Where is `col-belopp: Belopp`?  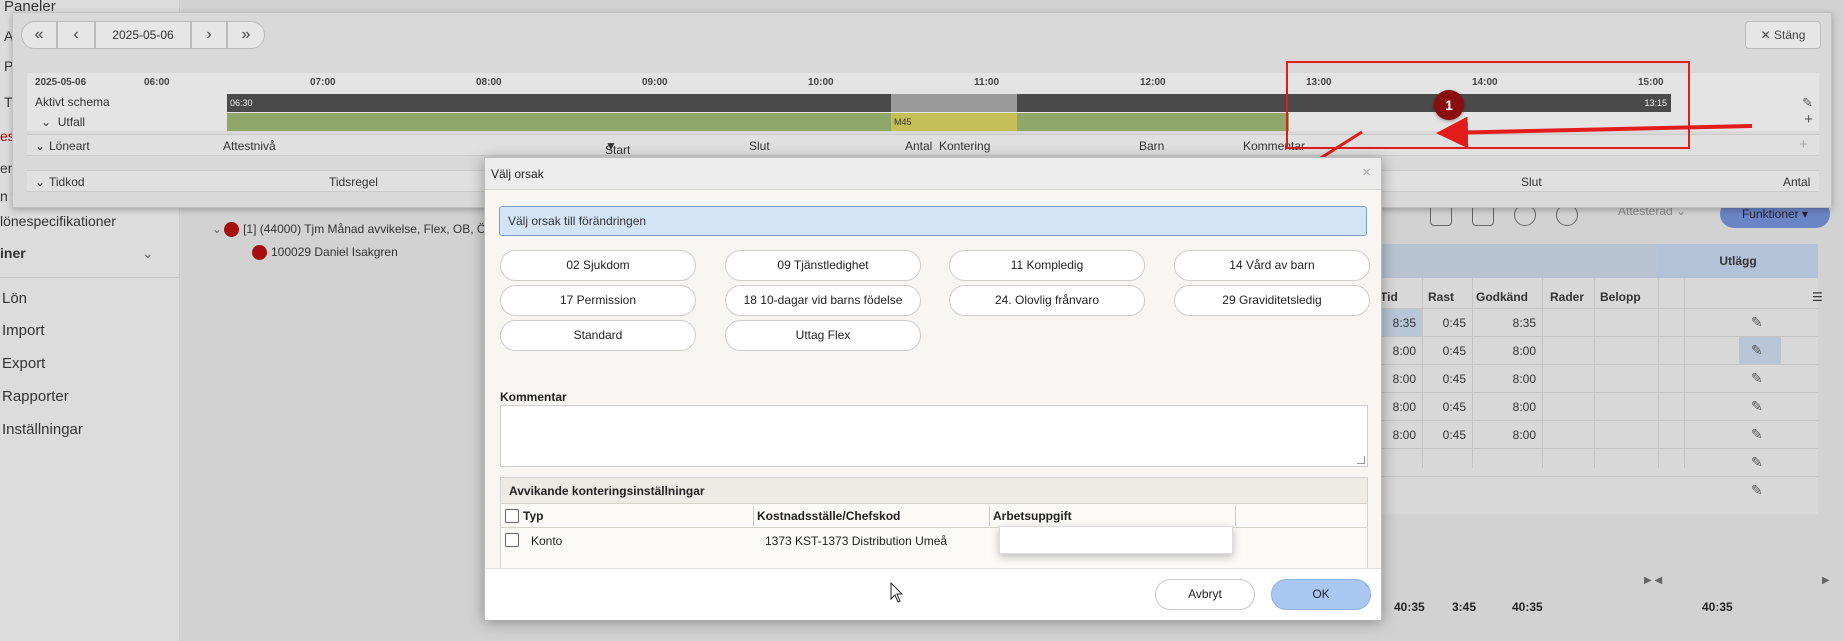 col-belopp: Belopp is located at coordinates (1620, 297).